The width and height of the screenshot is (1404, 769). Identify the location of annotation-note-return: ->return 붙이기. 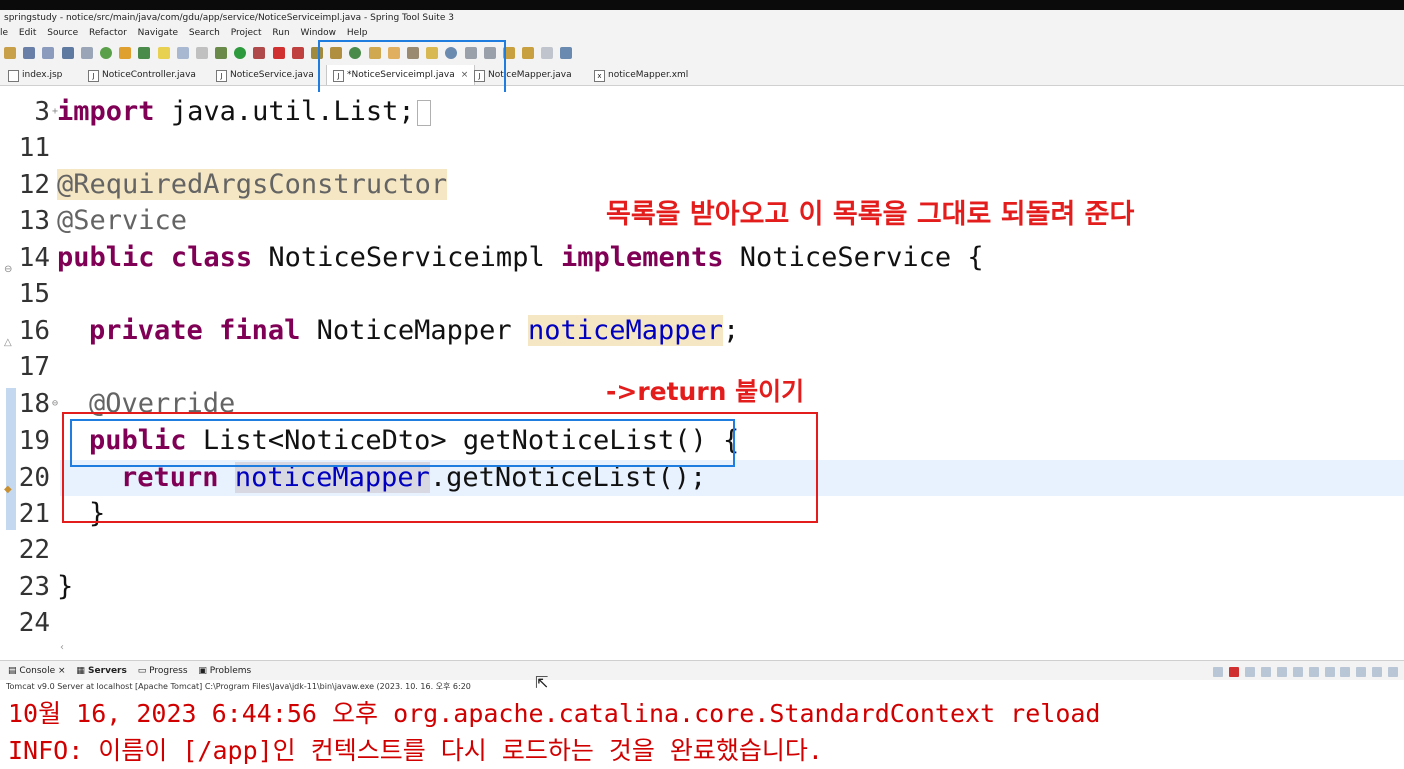
(705, 391).